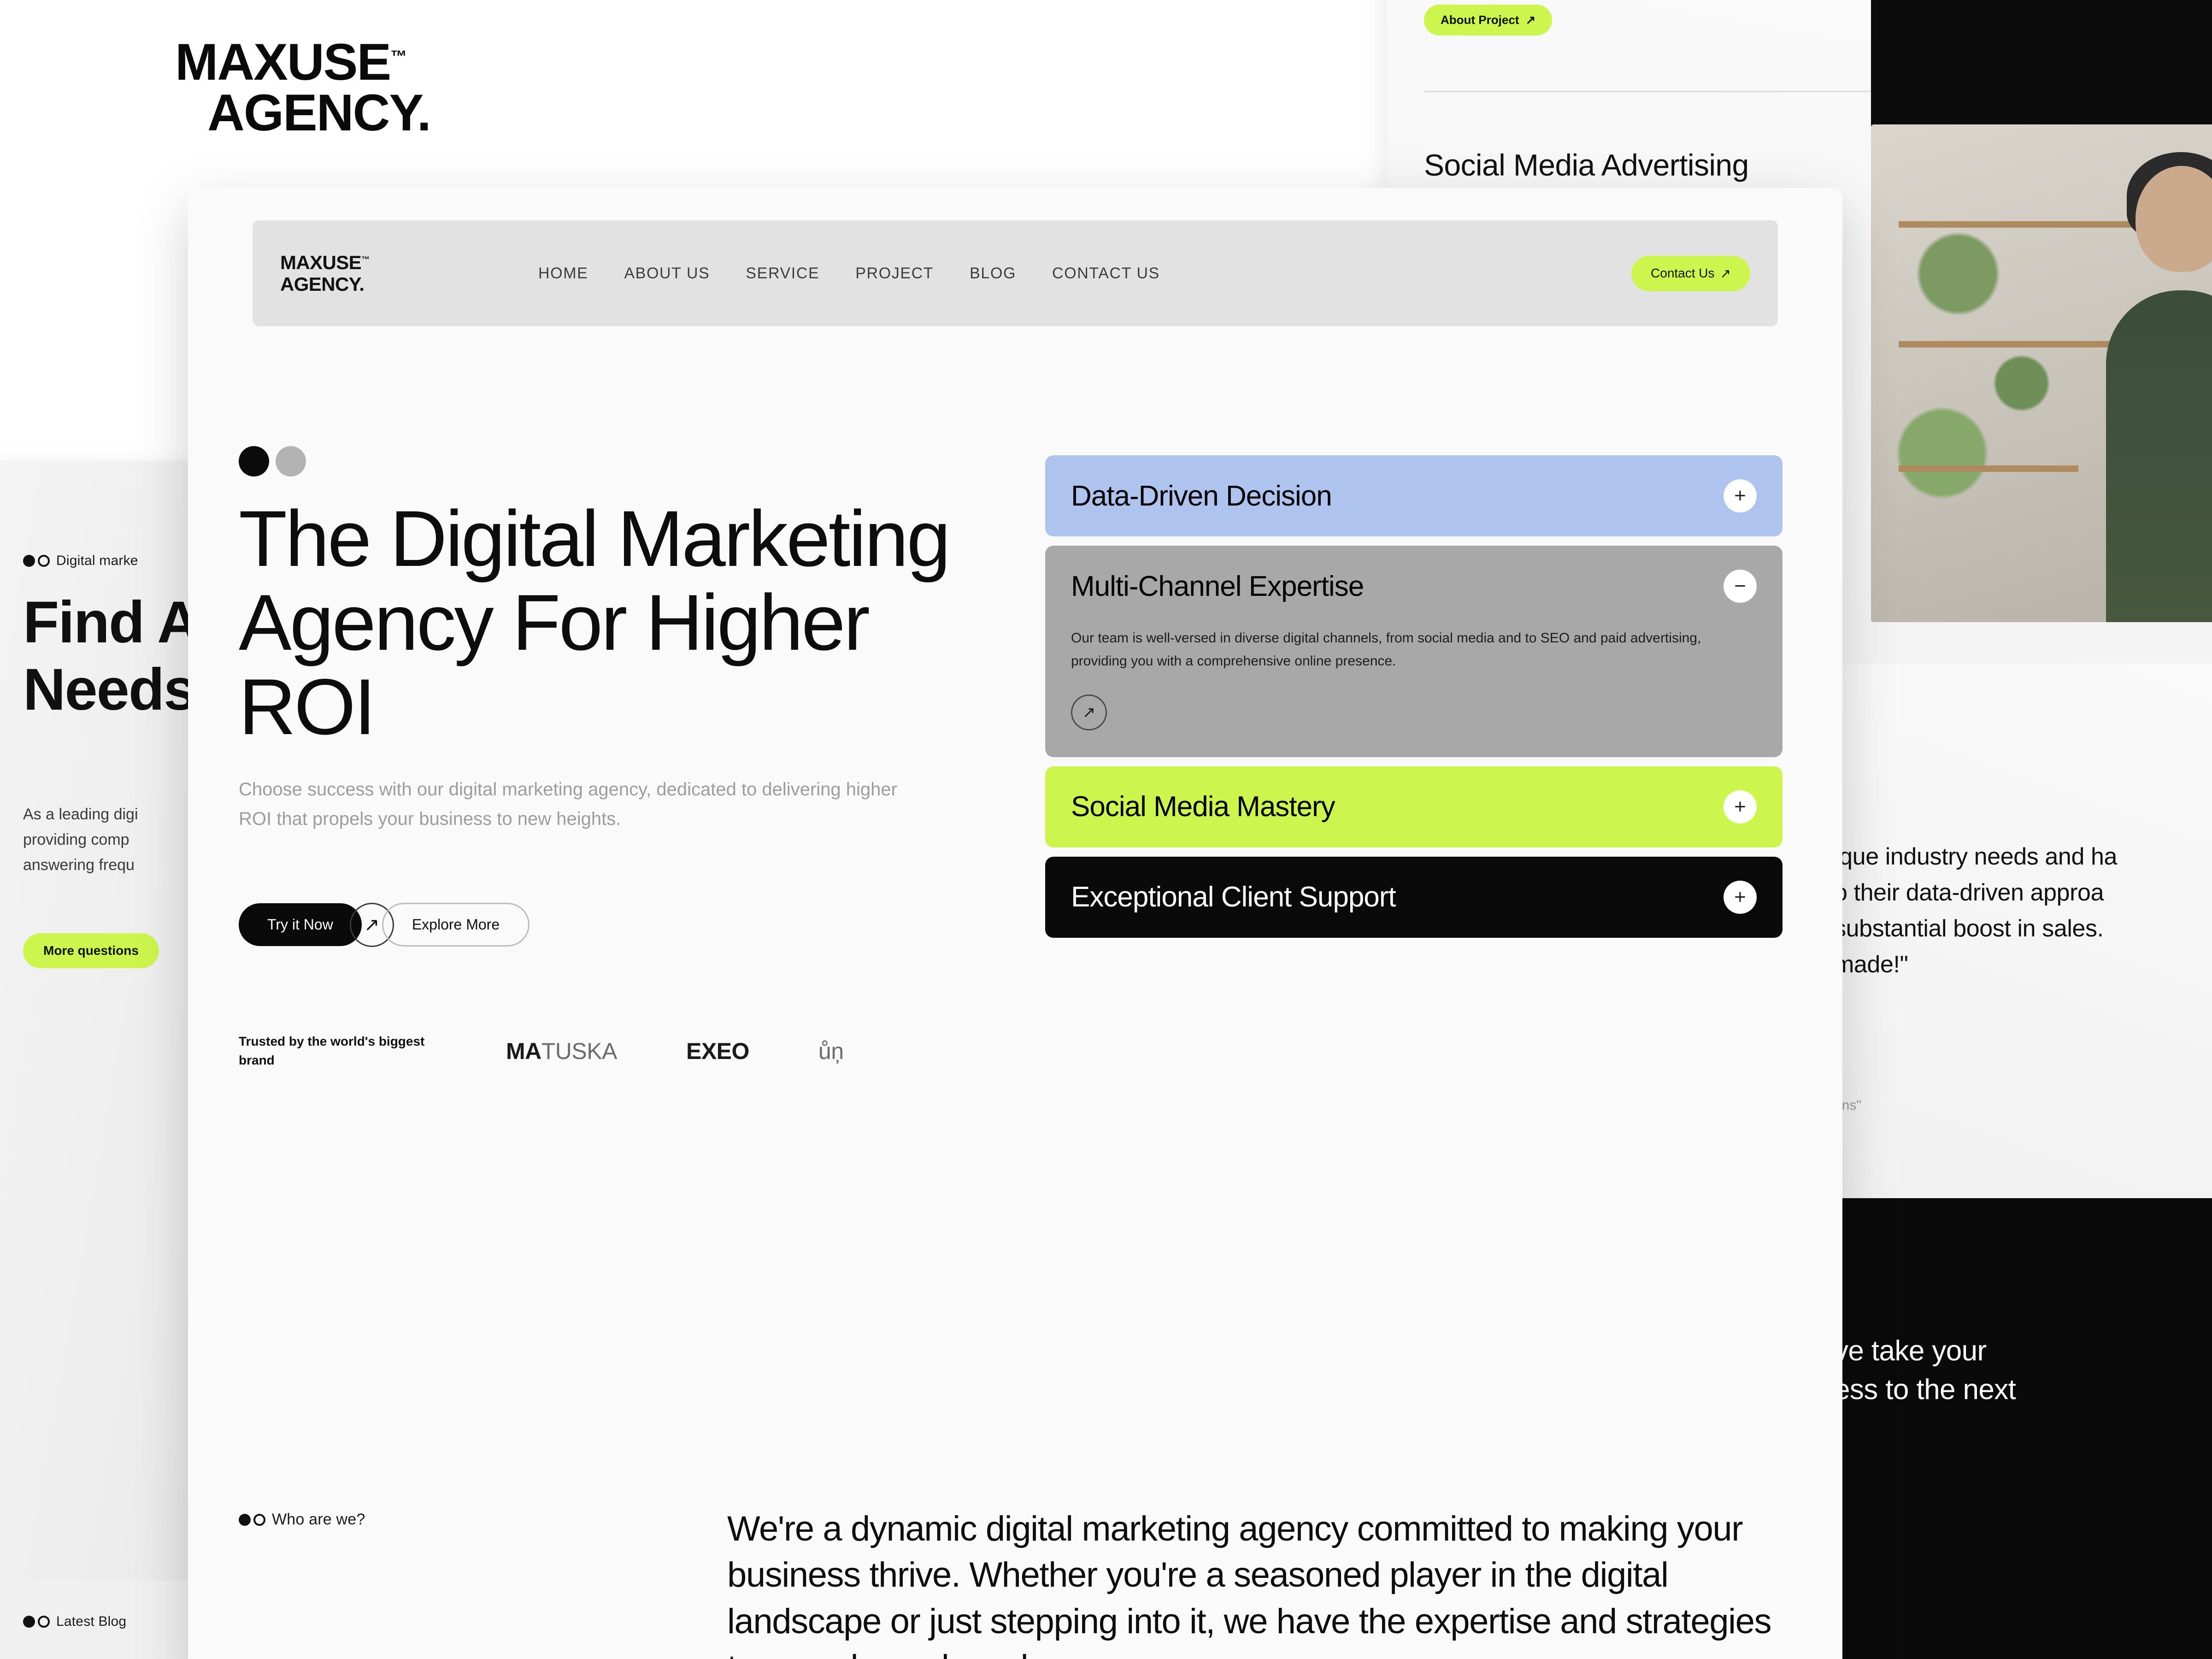  What do you see at coordinates (1969, 928) in the screenshot?
I see `testimonial-line3: substantial boost in sales.` at bounding box center [1969, 928].